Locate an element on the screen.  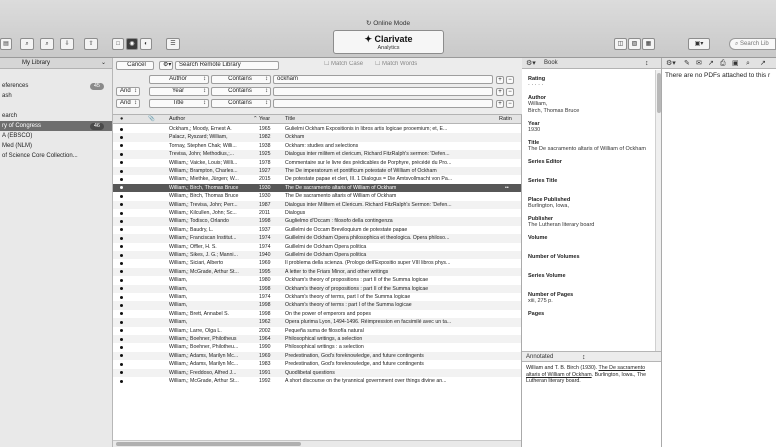
table-row: Palacz, Ryszard; William, 1982 Ockham is located at coordinates (317, 137).